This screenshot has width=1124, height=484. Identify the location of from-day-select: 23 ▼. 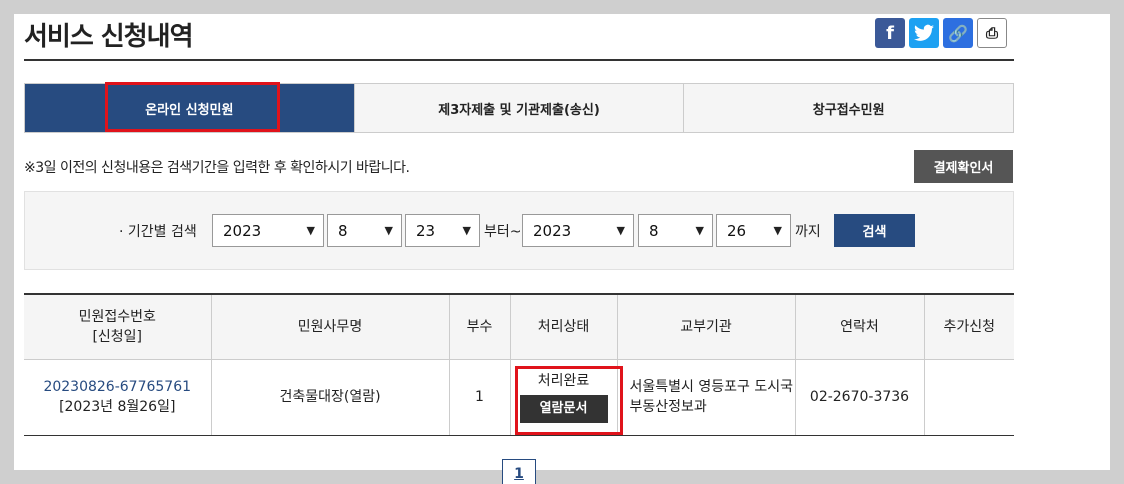
(442, 230).